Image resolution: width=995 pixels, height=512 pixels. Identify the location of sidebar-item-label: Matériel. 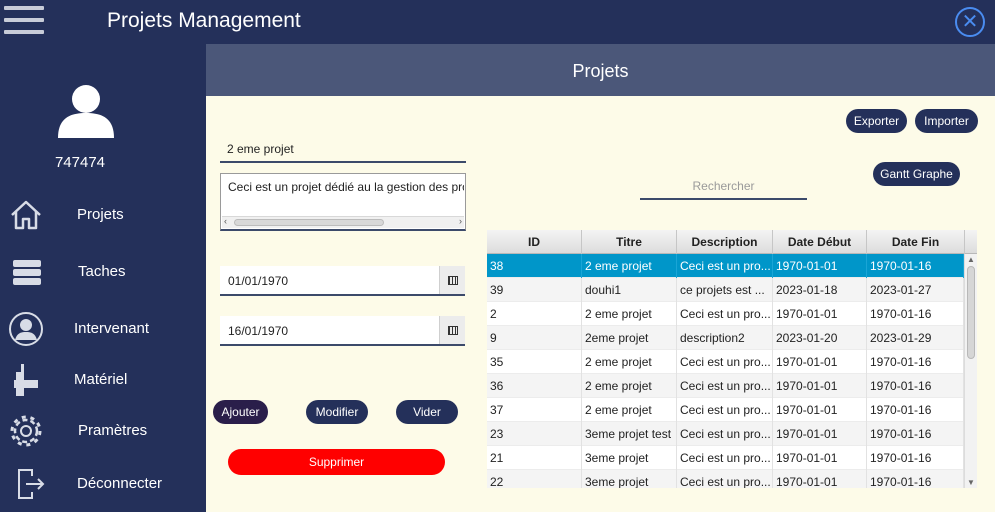
(101, 379).